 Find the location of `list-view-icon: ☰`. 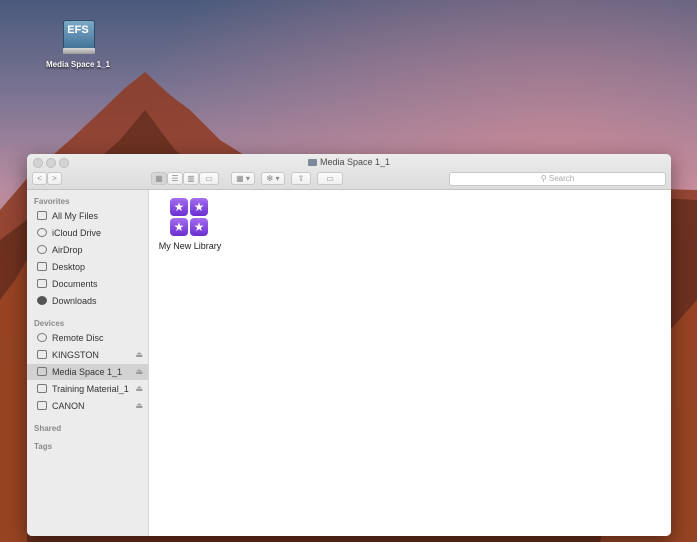

list-view-icon: ☰ is located at coordinates (175, 178).